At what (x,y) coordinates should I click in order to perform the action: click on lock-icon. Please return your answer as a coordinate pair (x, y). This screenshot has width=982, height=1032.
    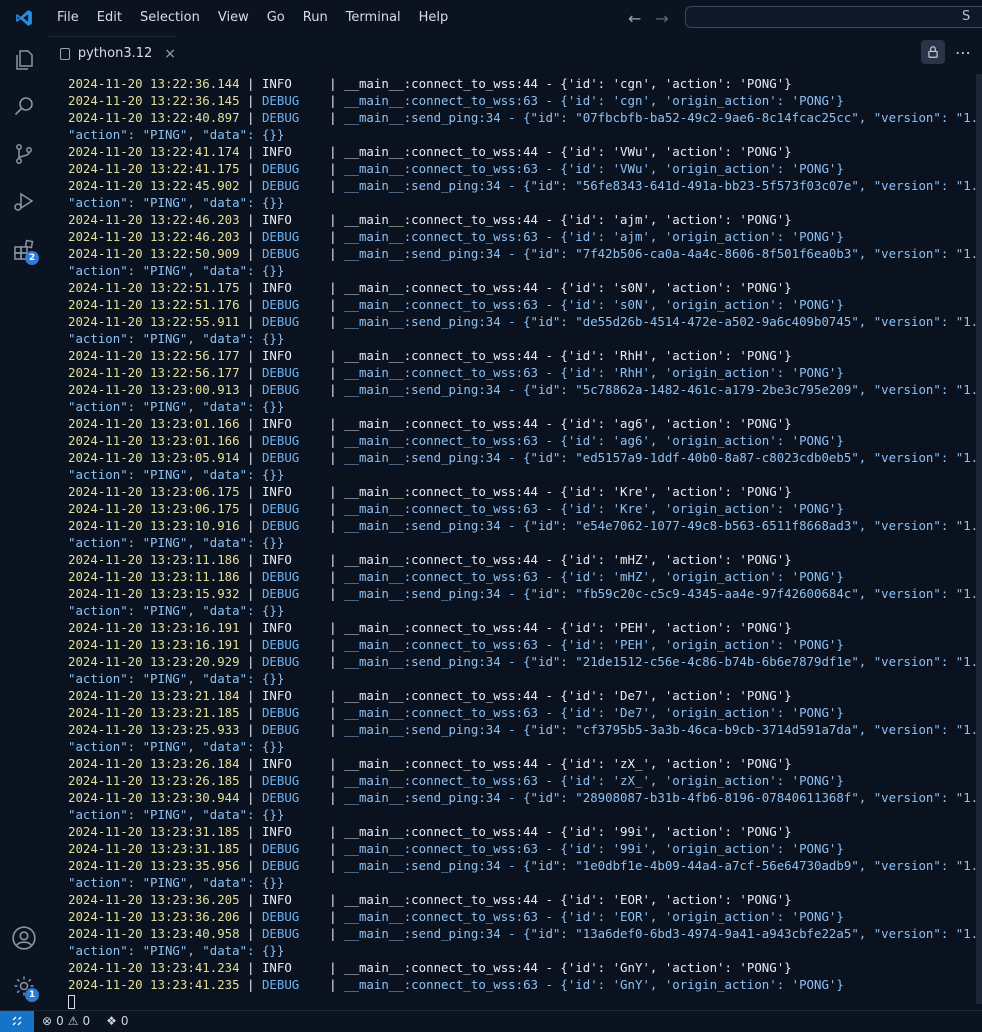
    Looking at the image, I should click on (933, 52).